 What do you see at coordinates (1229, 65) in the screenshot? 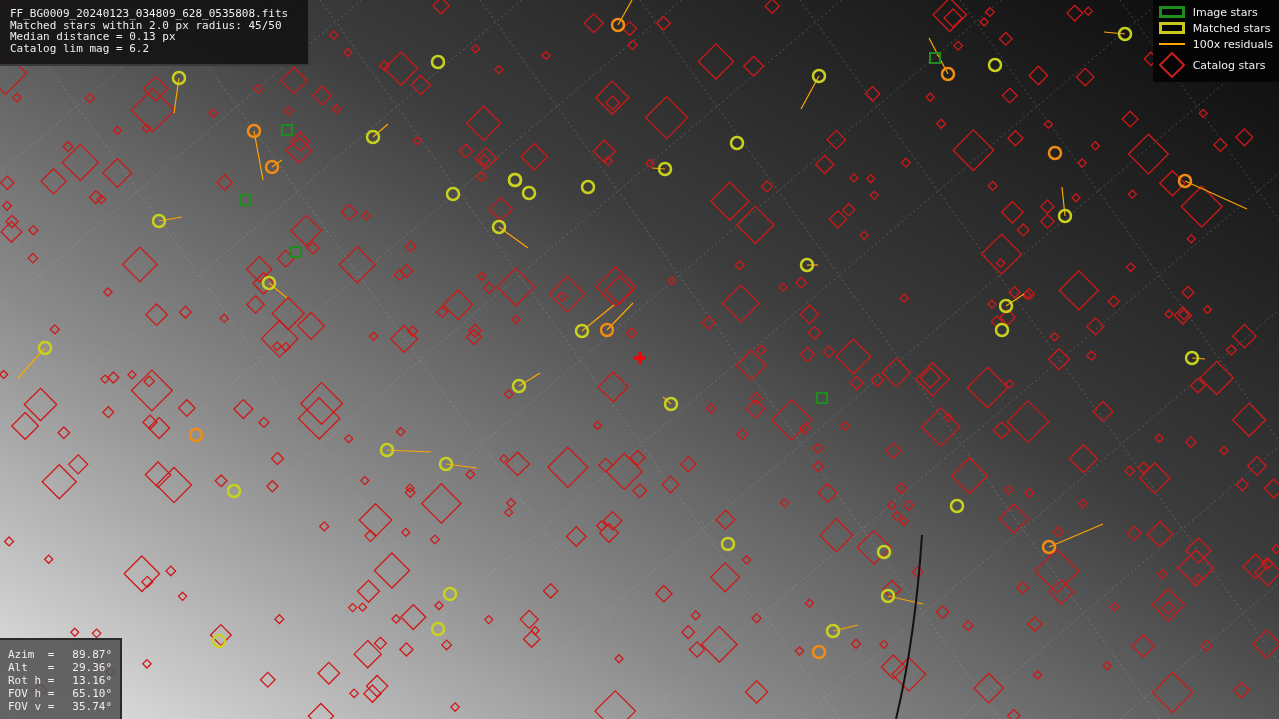
I see `legend-label: Catalog stars` at bounding box center [1229, 65].